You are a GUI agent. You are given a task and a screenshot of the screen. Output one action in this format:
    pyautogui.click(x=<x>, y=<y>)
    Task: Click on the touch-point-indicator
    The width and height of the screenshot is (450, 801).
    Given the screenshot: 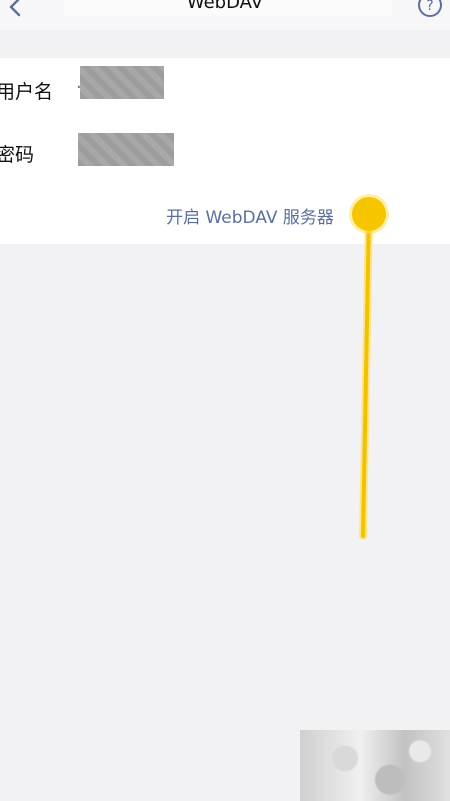 What is the action you would take?
    pyautogui.click(x=369, y=214)
    